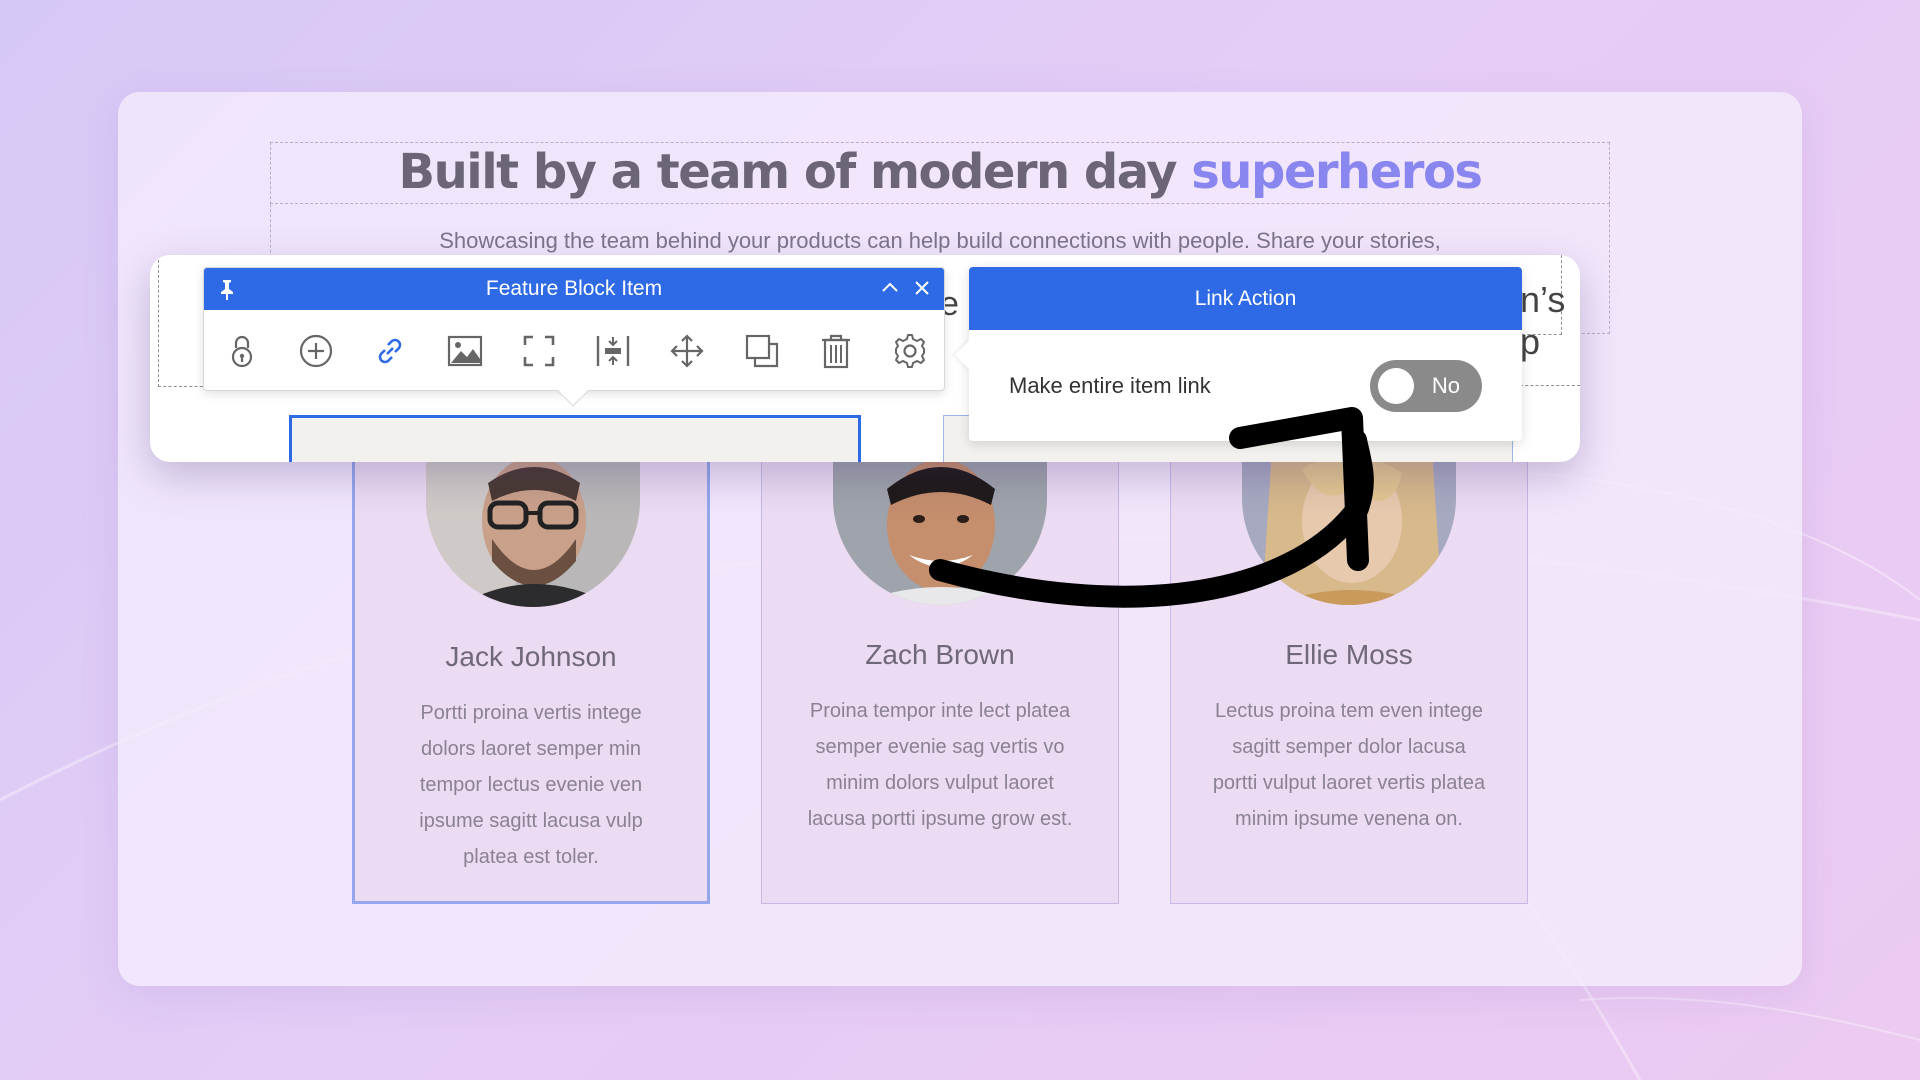  I want to click on member-name: Ellie Moss, so click(1349, 654).